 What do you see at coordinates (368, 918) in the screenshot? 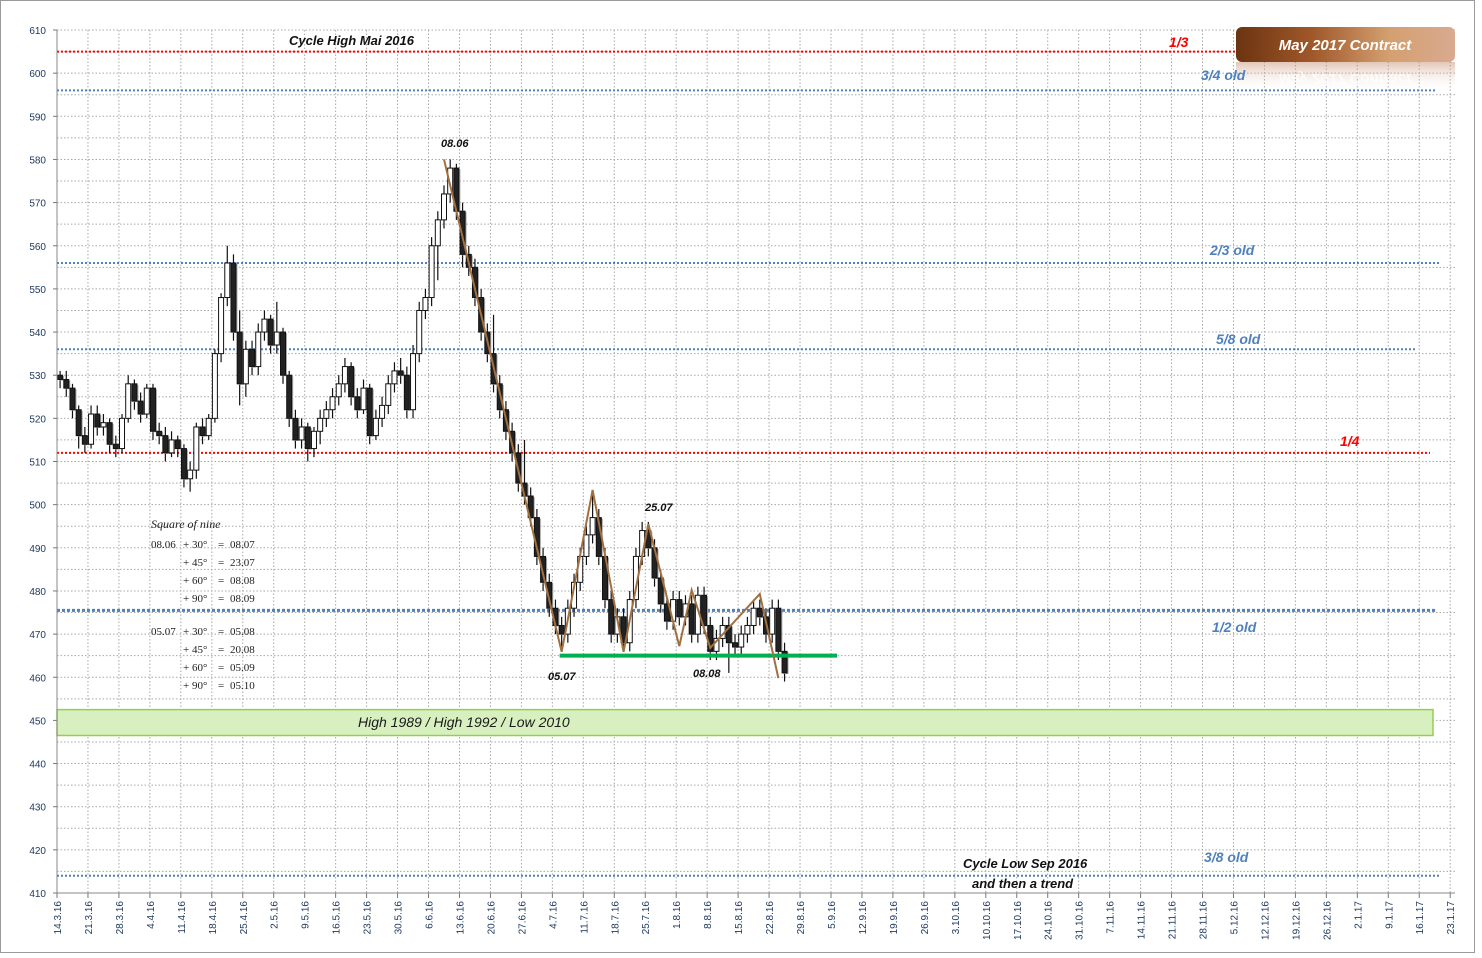
I see `x-tick-label: 23.5.16` at bounding box center [368, 918].